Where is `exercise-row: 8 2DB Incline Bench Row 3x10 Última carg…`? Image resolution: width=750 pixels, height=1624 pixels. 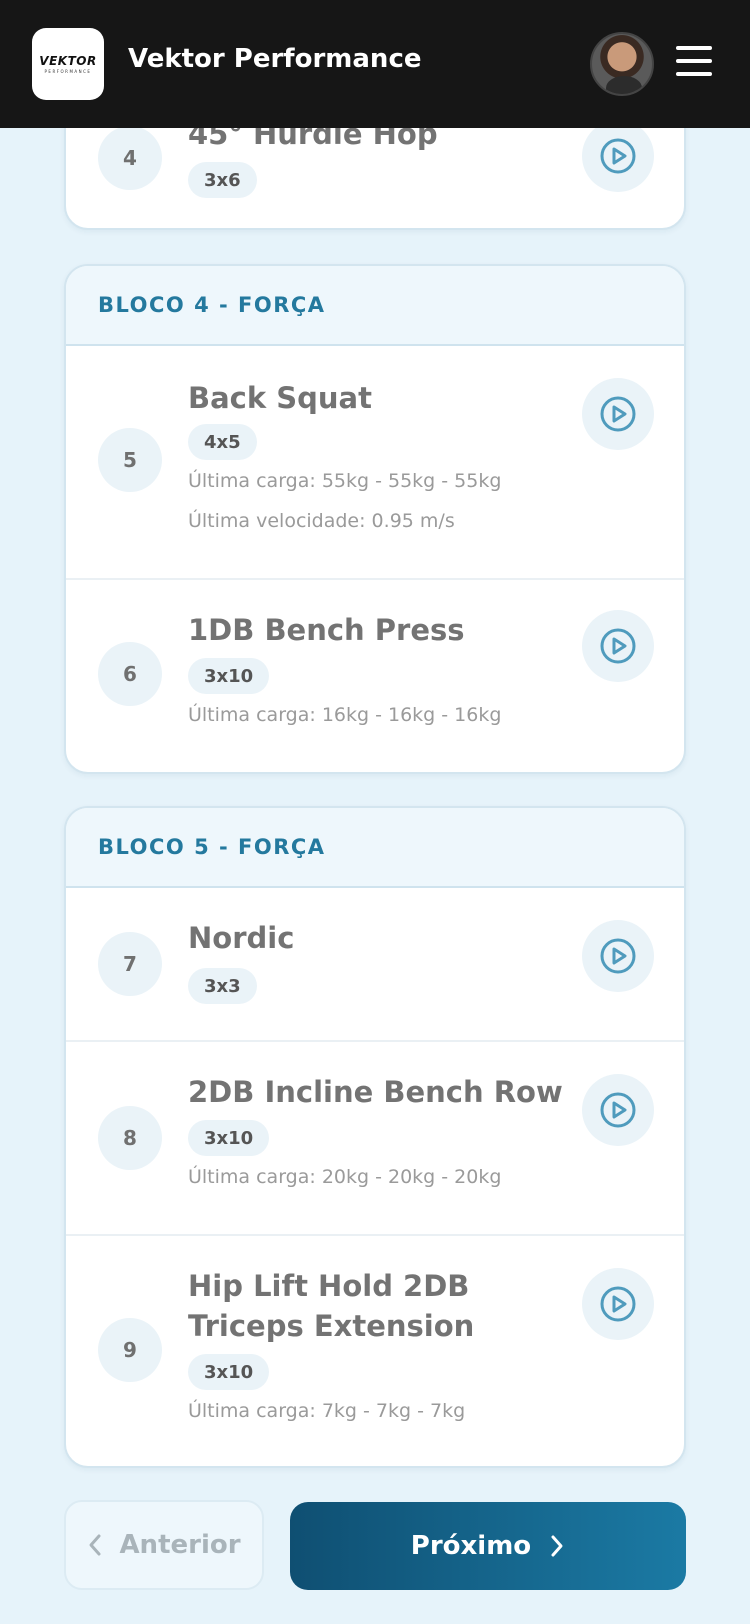 exercise-row: 8 2DB Incline Bench Row 3x10 Última carg… is located at coordinates (375, 1137).